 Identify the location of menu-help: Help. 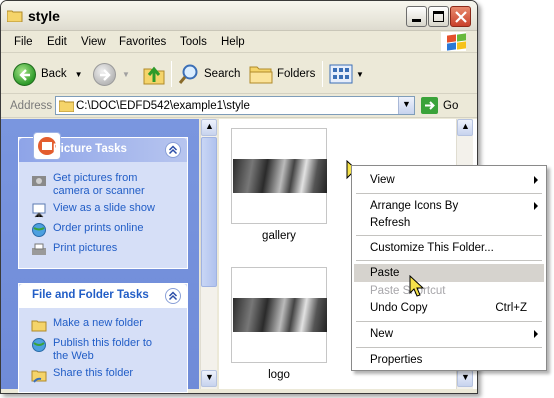
(233, 42).